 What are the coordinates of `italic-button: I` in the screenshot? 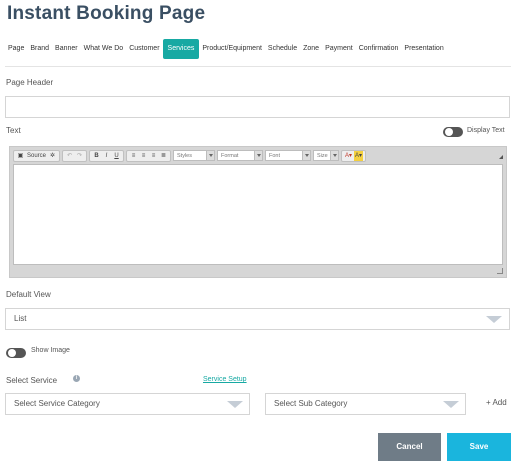 It's located at (106, 156).